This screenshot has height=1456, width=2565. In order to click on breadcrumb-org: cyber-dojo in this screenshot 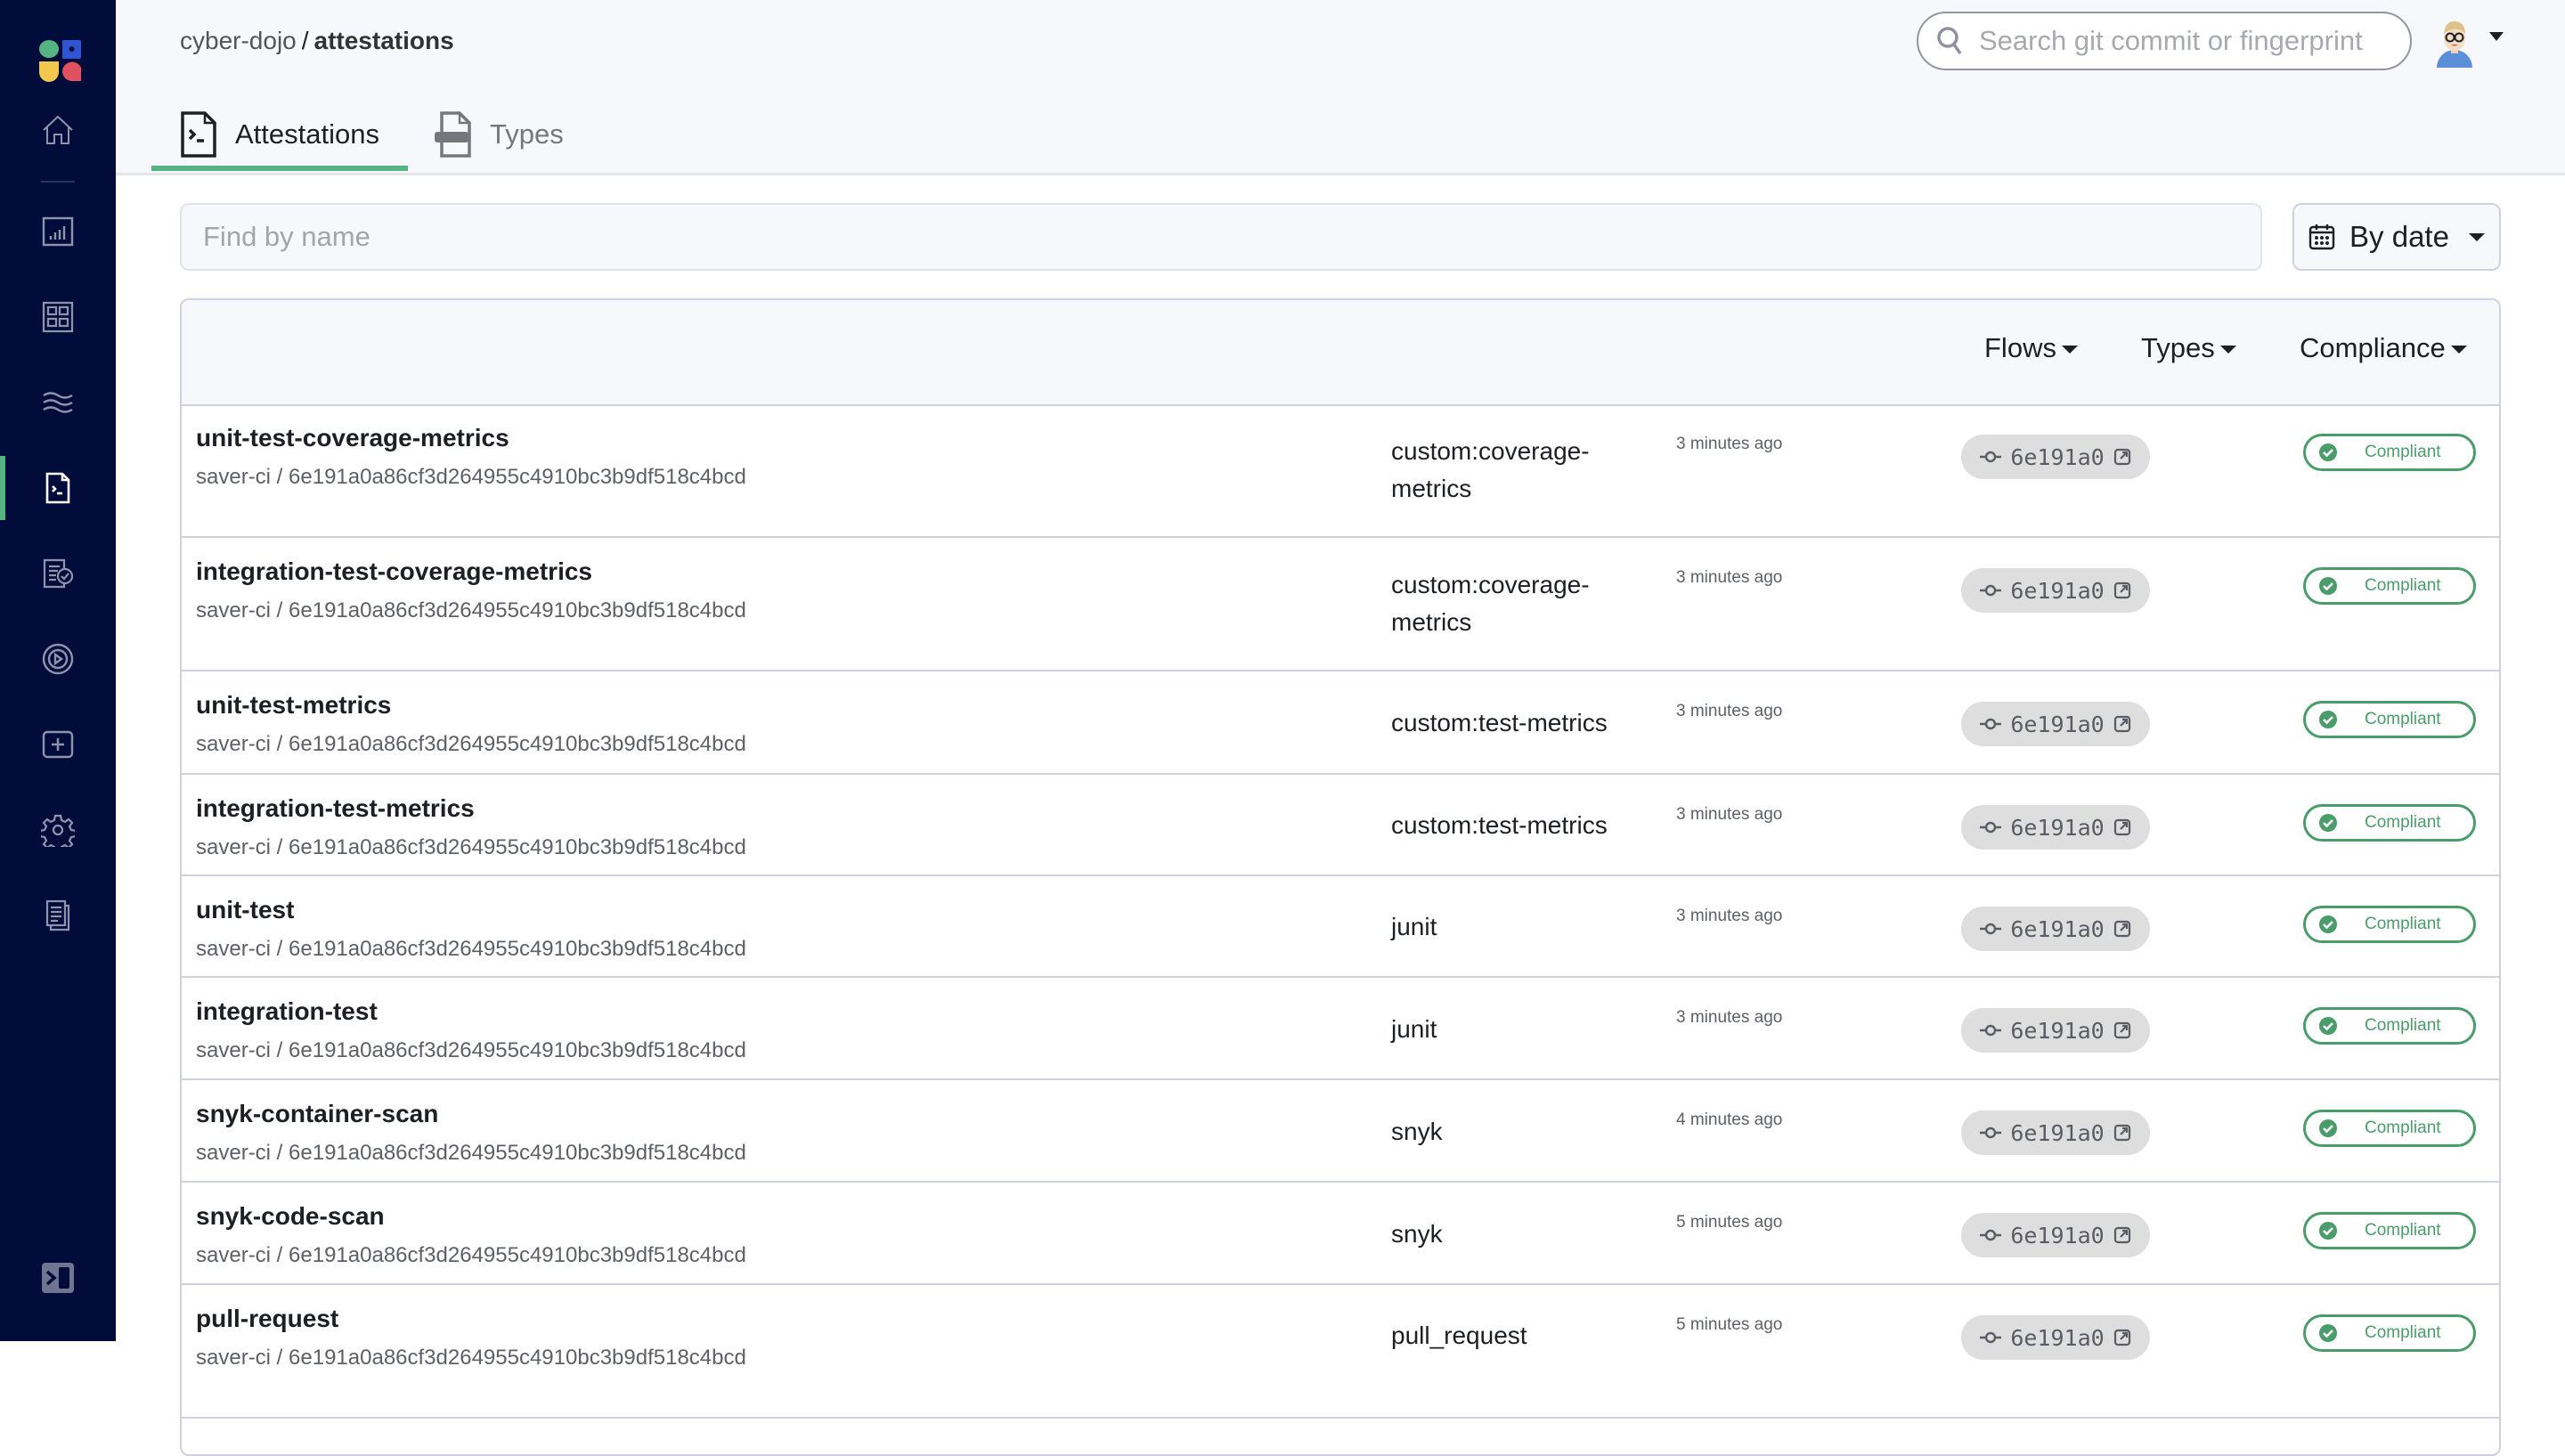, I will do `click(238, 40)`.